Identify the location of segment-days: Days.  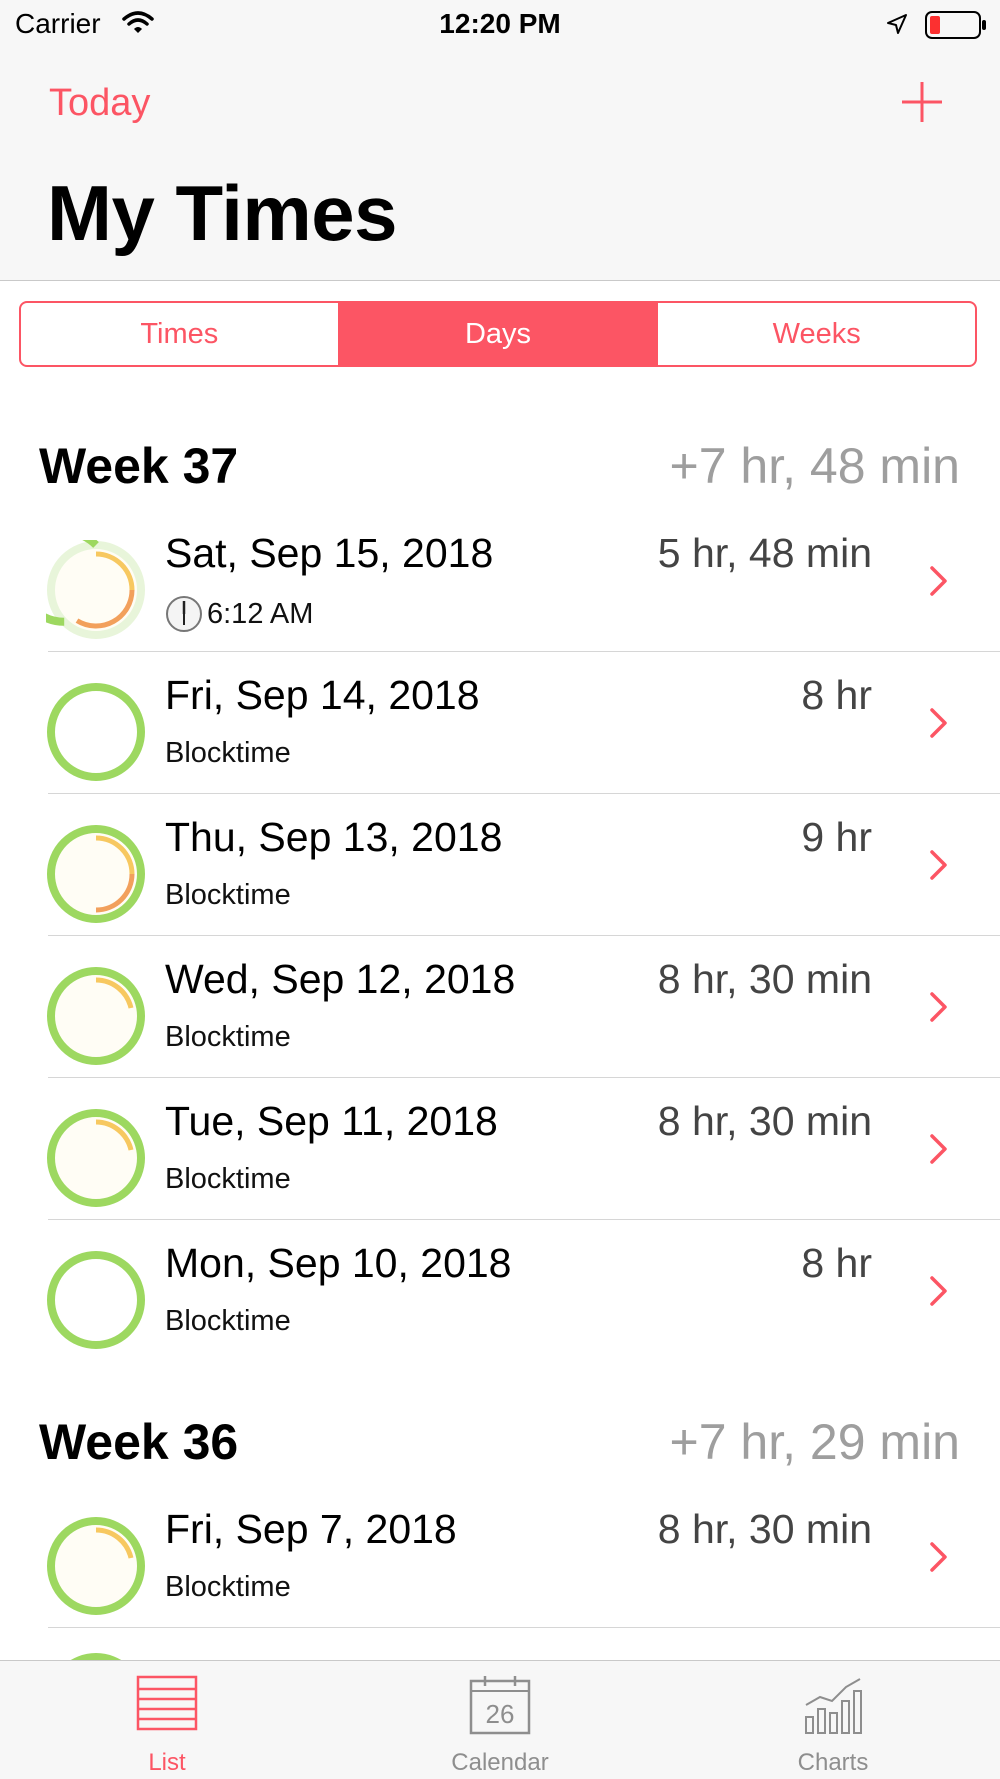
(497, 334).